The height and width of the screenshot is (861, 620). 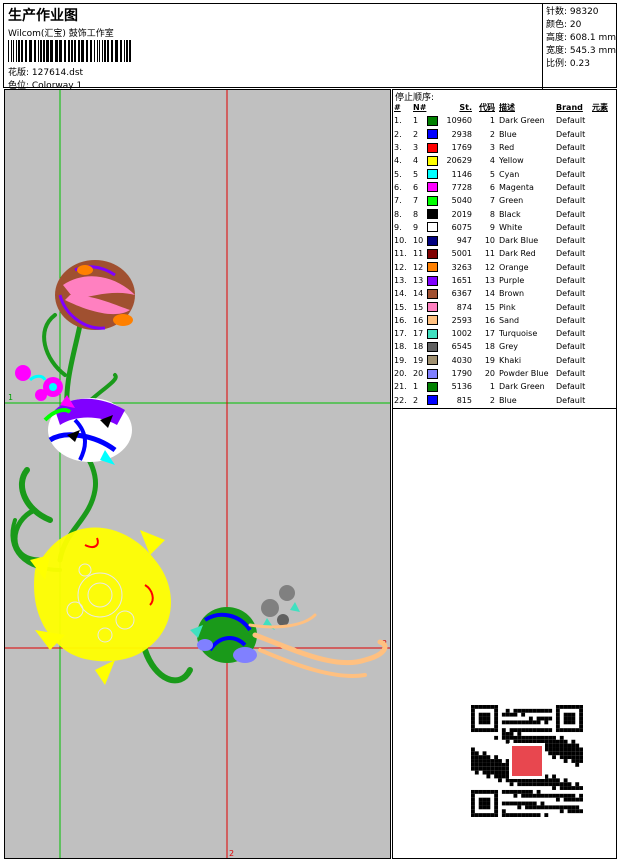 I want to click on row-stitches: 10960, so click(x=459, y=121).